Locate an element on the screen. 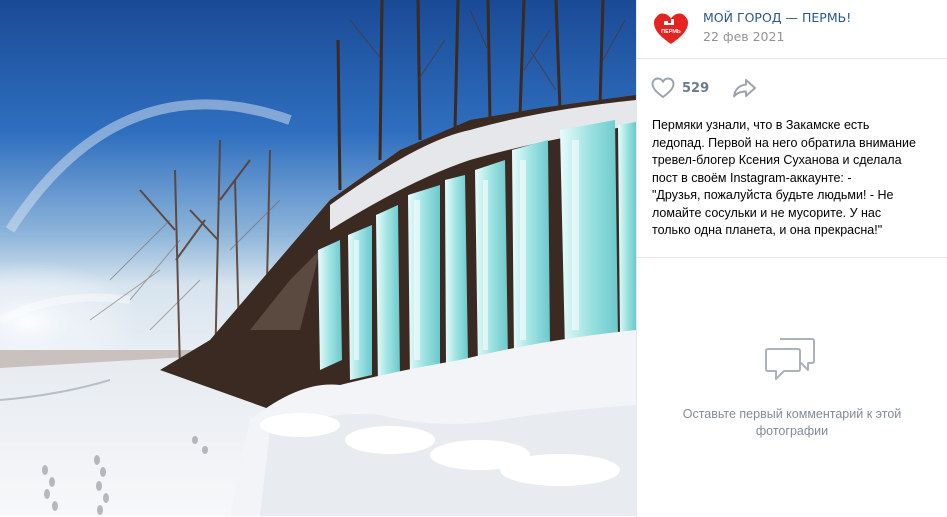  post-text-line: тревел-блогер Ксения Суханова и сделала is located at coordinates (777, 160).